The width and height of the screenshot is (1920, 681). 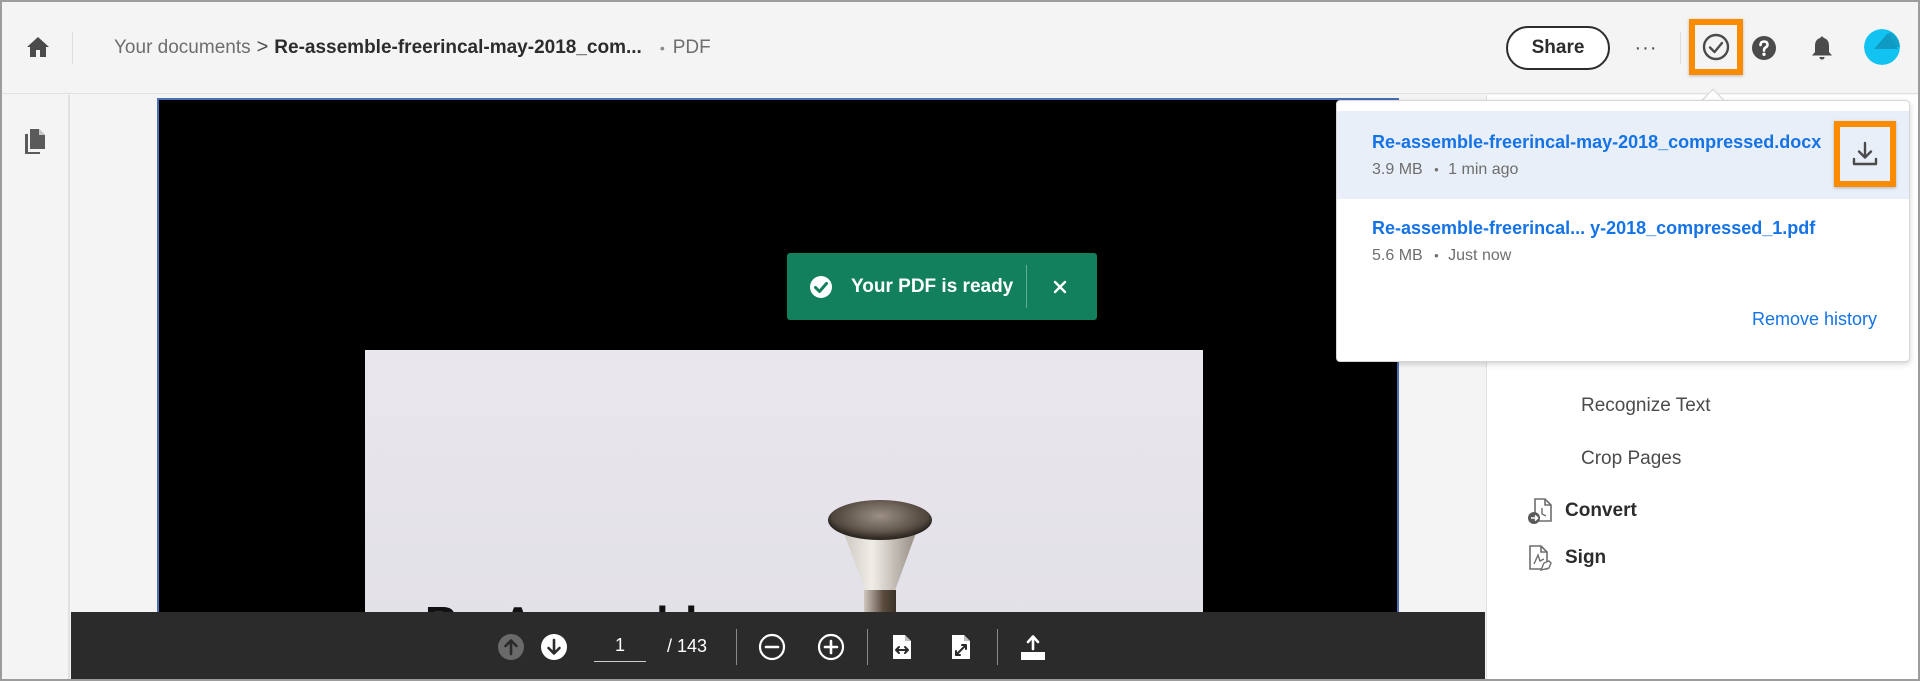 What do you see at coordinates (1480, 255) in the screenshot?
I see `history-file-time: Just now` at bounding box center [1480, 255].